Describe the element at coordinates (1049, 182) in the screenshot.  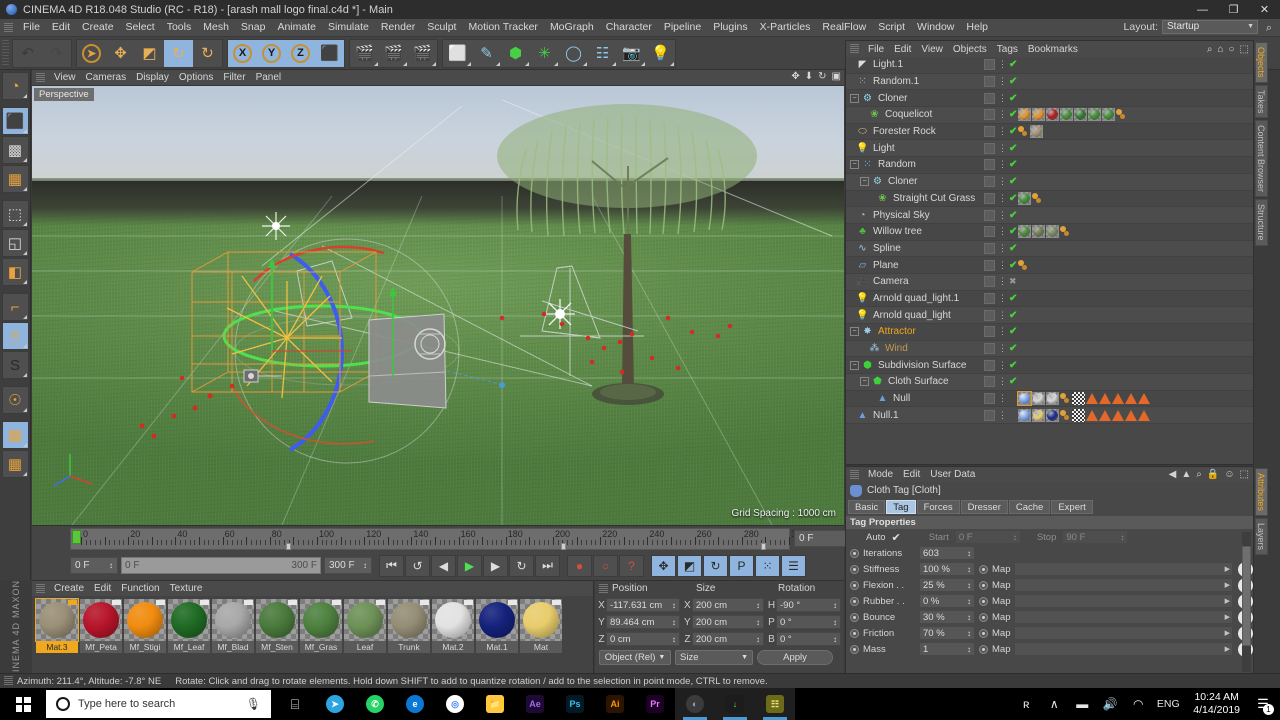
I see `table-row: − ⚙ Cloner ⋮ ✔` at that location.